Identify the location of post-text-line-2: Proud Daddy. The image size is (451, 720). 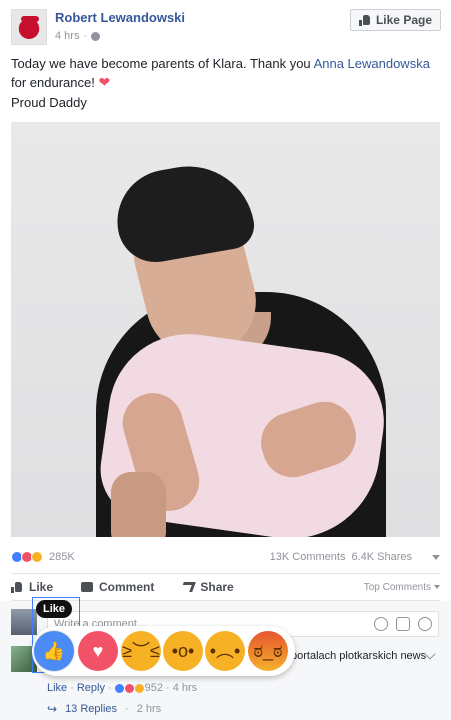
(49, 102).